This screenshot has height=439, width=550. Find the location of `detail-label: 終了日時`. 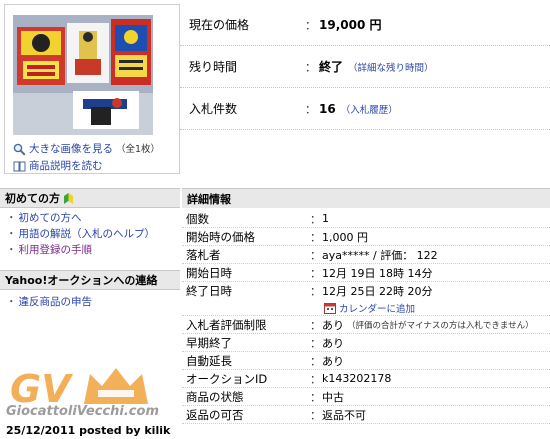

detail-label: 終了日時 is located at coordinates (209, 291).